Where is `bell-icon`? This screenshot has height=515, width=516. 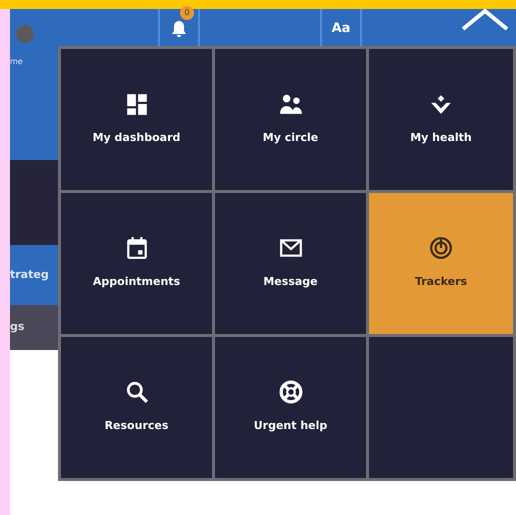
bell-icon is located at coordinates (179, 29).